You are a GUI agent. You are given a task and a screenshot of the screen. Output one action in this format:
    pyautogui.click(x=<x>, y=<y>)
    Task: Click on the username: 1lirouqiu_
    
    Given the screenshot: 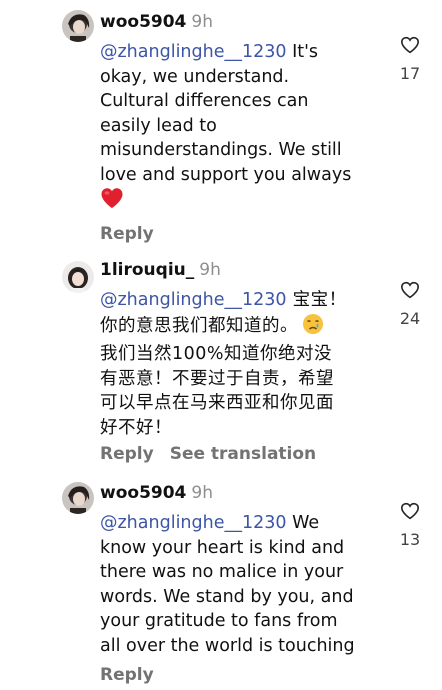 What is the action you would take?
    pyautogui.click(x=147, y=270)
    